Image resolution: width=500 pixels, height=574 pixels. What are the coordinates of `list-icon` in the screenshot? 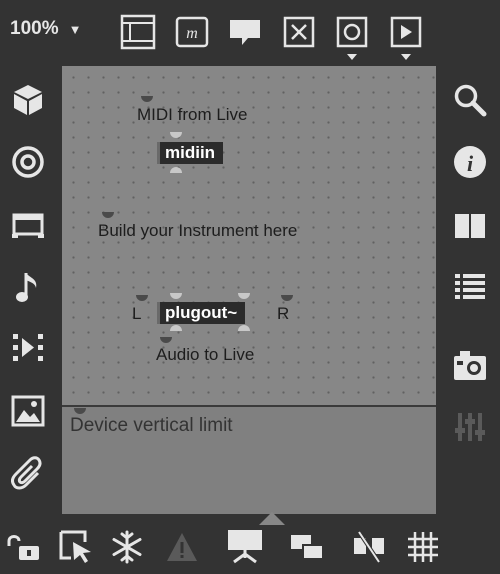 It's located at (470, 287).